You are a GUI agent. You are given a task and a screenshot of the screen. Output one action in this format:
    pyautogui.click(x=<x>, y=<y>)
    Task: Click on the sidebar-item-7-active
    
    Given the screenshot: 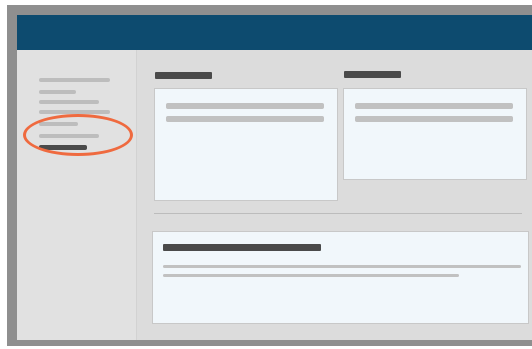 What is the action you would take?
    pyautogui.click(x=63, y=147)
    